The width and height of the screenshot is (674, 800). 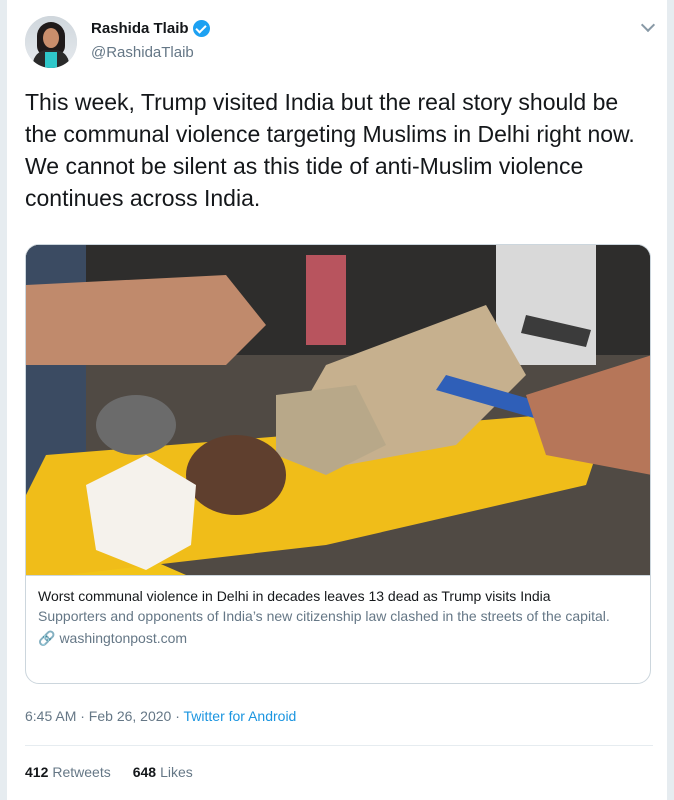 I want to click on likes-stat: 648 Likes, so click(x=163, y=772).